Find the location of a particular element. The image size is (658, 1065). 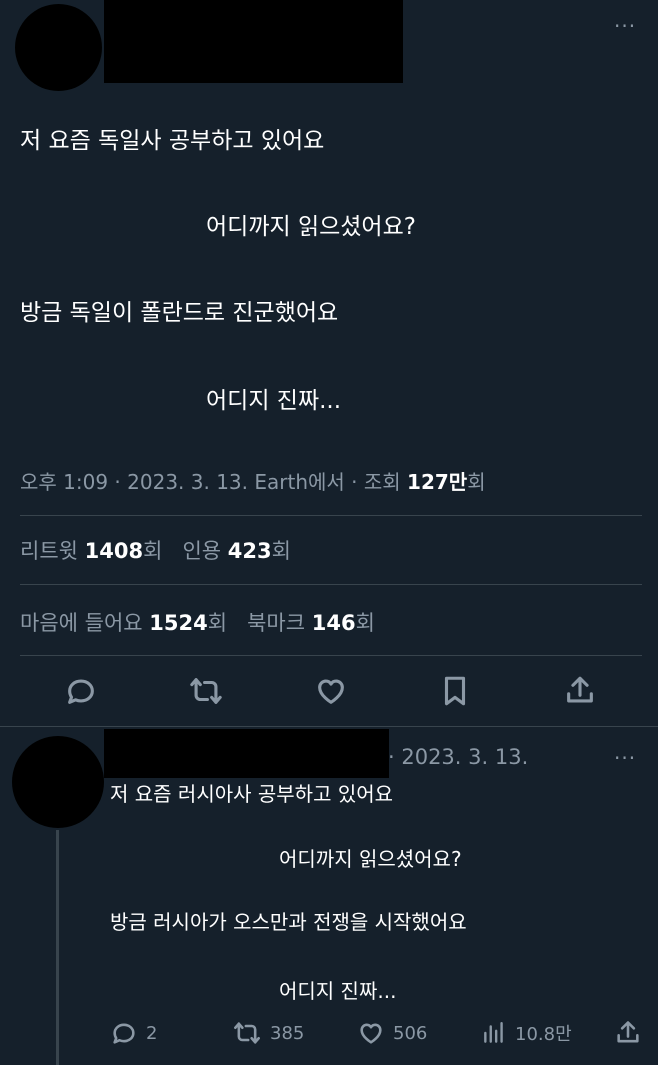

like-count: 506 is located at coordinates (410, 1033).